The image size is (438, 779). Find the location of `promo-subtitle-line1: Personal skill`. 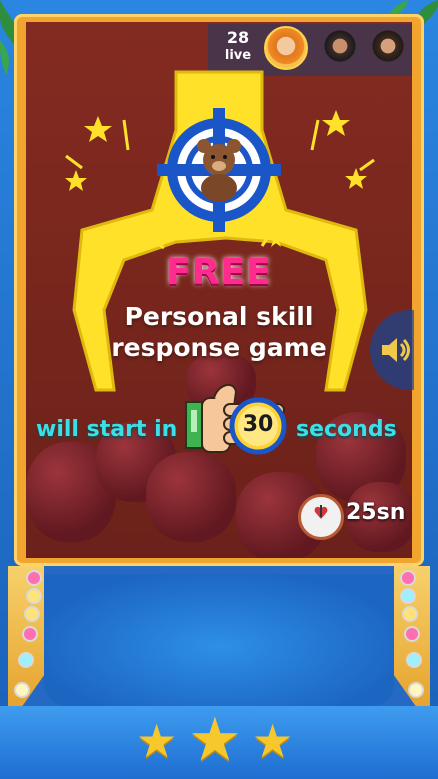

promo-subtitle-line1: Personal skill is located at coordinates (219, 316).